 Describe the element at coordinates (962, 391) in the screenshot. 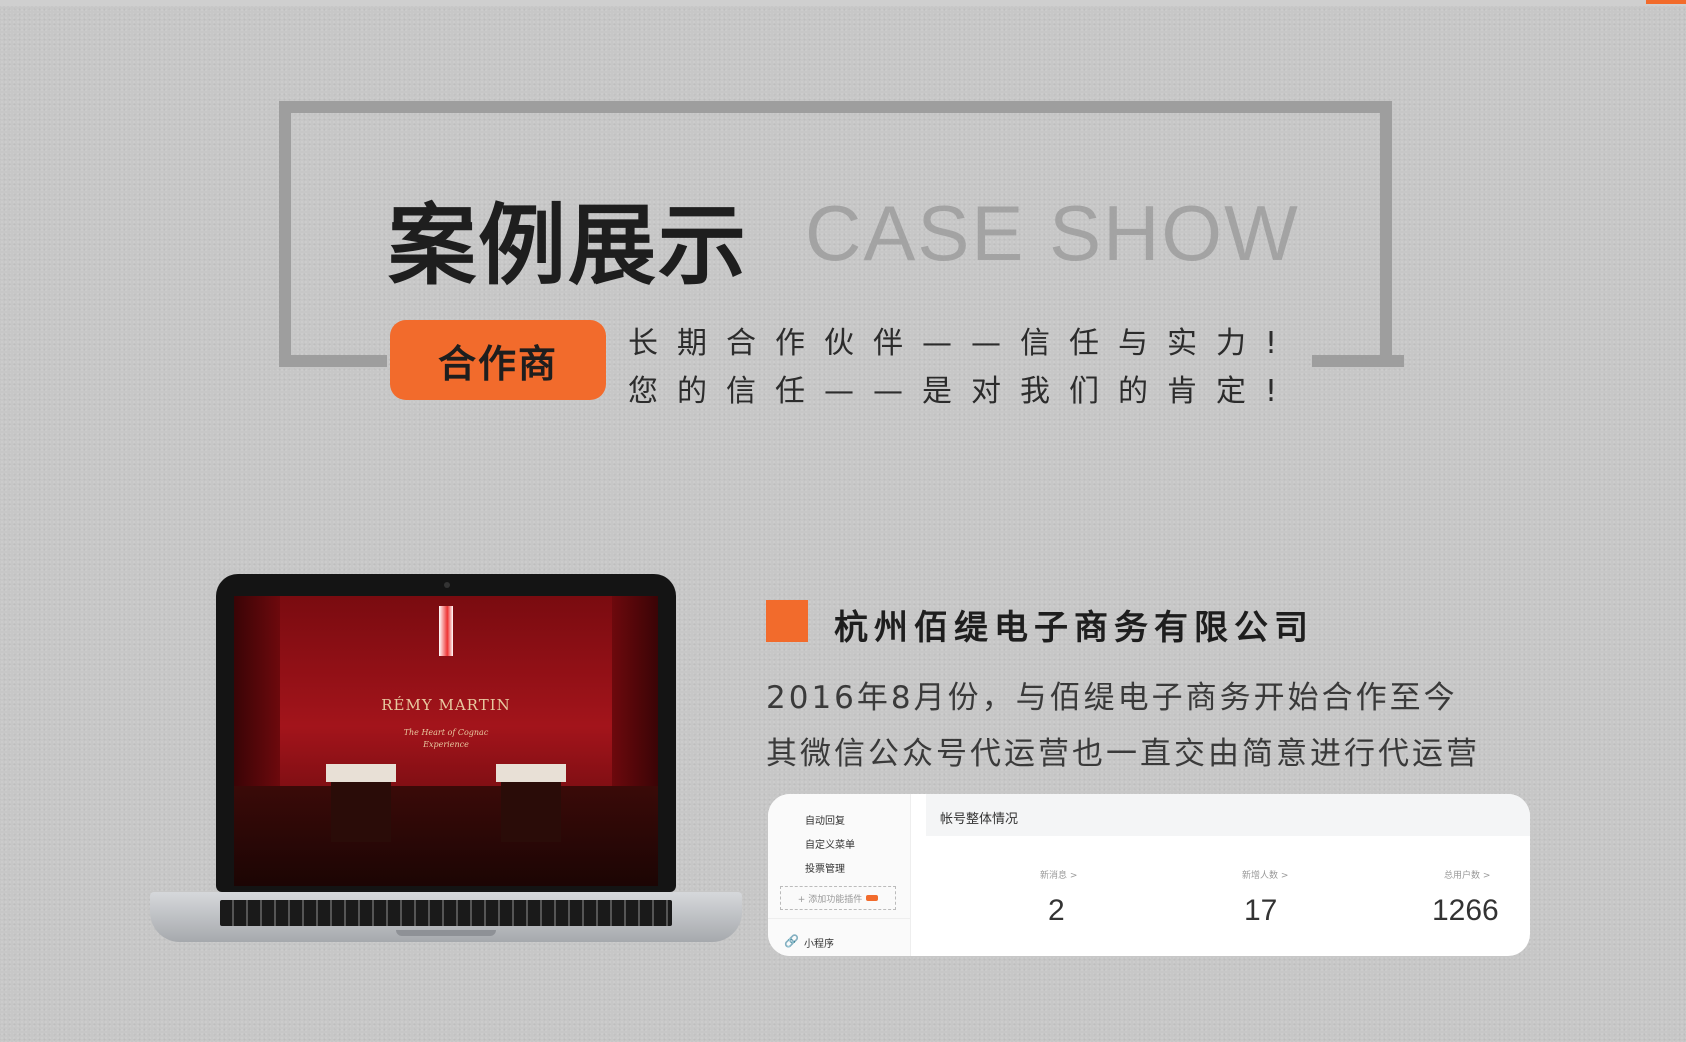

I see `slogan-line-2: 您的信任——是对我们的肯定!` at that location.